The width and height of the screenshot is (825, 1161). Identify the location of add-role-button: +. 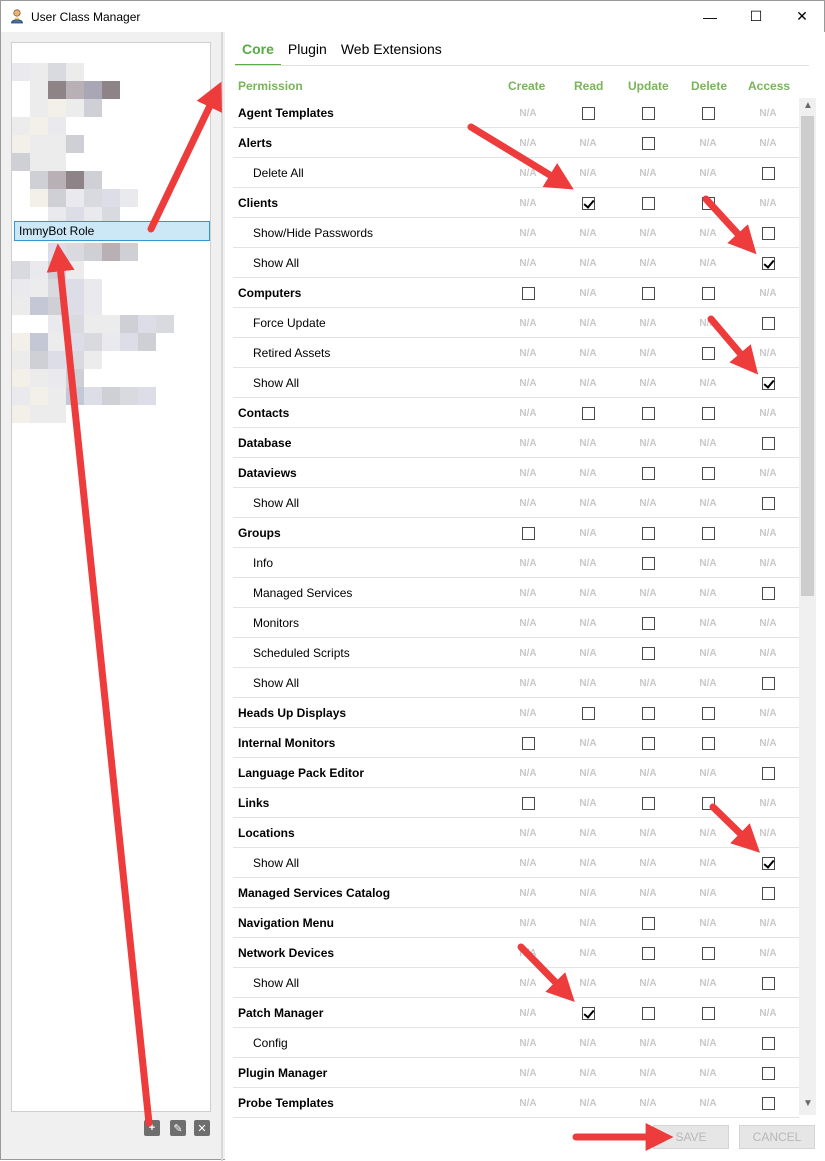
(152, 1128).